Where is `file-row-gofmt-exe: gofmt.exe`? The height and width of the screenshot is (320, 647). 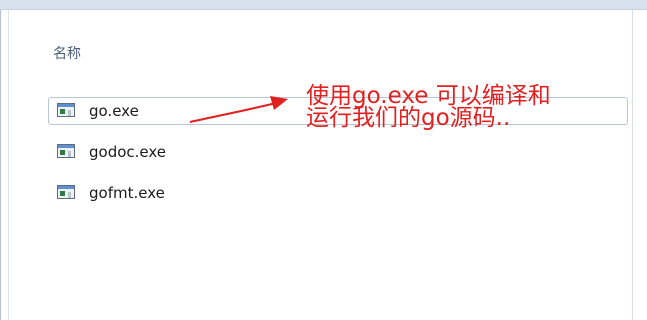
file-row-gofmt-exe: gofmt.exe is located at coordinates (338, 193).